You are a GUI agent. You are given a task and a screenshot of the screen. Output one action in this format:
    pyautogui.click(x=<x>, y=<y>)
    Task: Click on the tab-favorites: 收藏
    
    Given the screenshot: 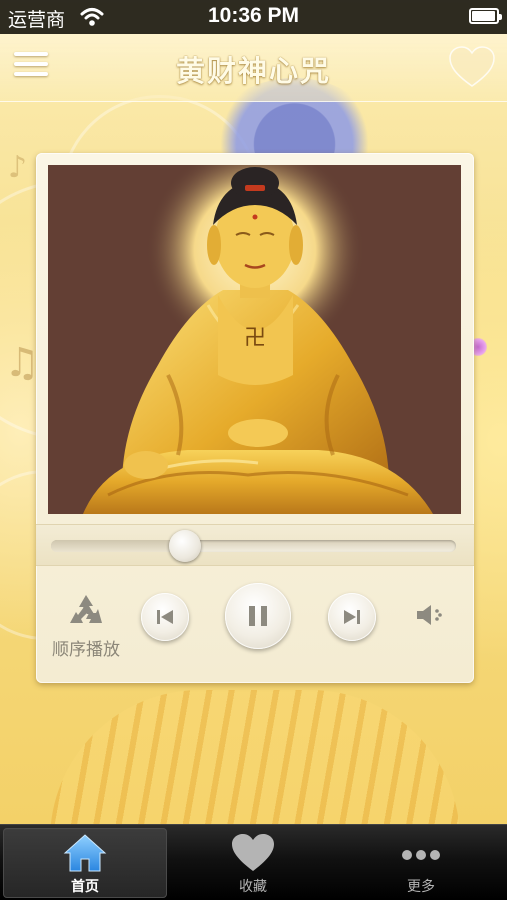 What is the action you would take?
    pyautogui.click(x=253, y=863)
    